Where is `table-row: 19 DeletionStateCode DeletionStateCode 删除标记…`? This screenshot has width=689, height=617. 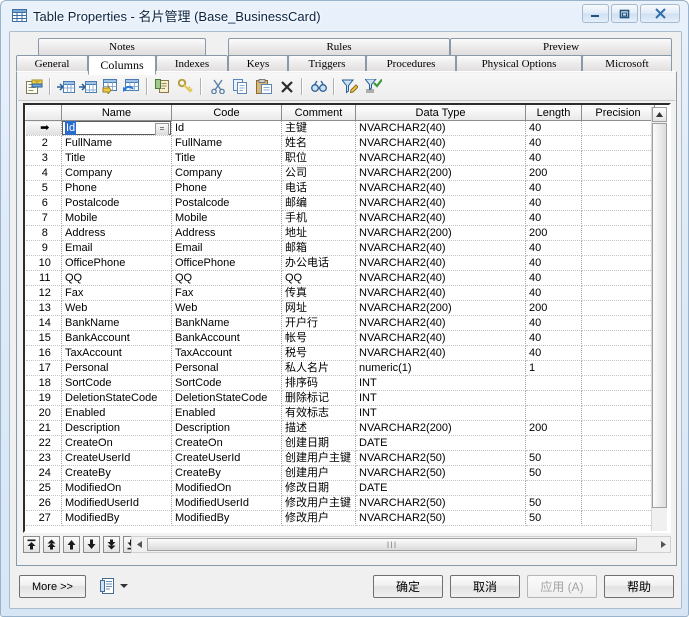
table-row: 19 DeletionStateCode DeletionStateCode 删除标记… is located at coordinates (340, 398).